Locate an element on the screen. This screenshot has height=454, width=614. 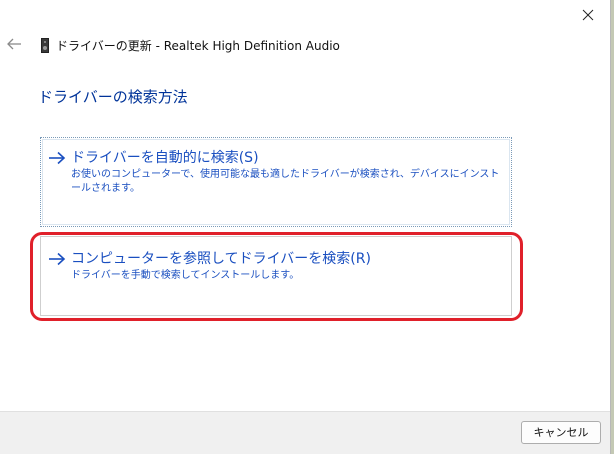
title-bar is located at coordinates (305, 15).